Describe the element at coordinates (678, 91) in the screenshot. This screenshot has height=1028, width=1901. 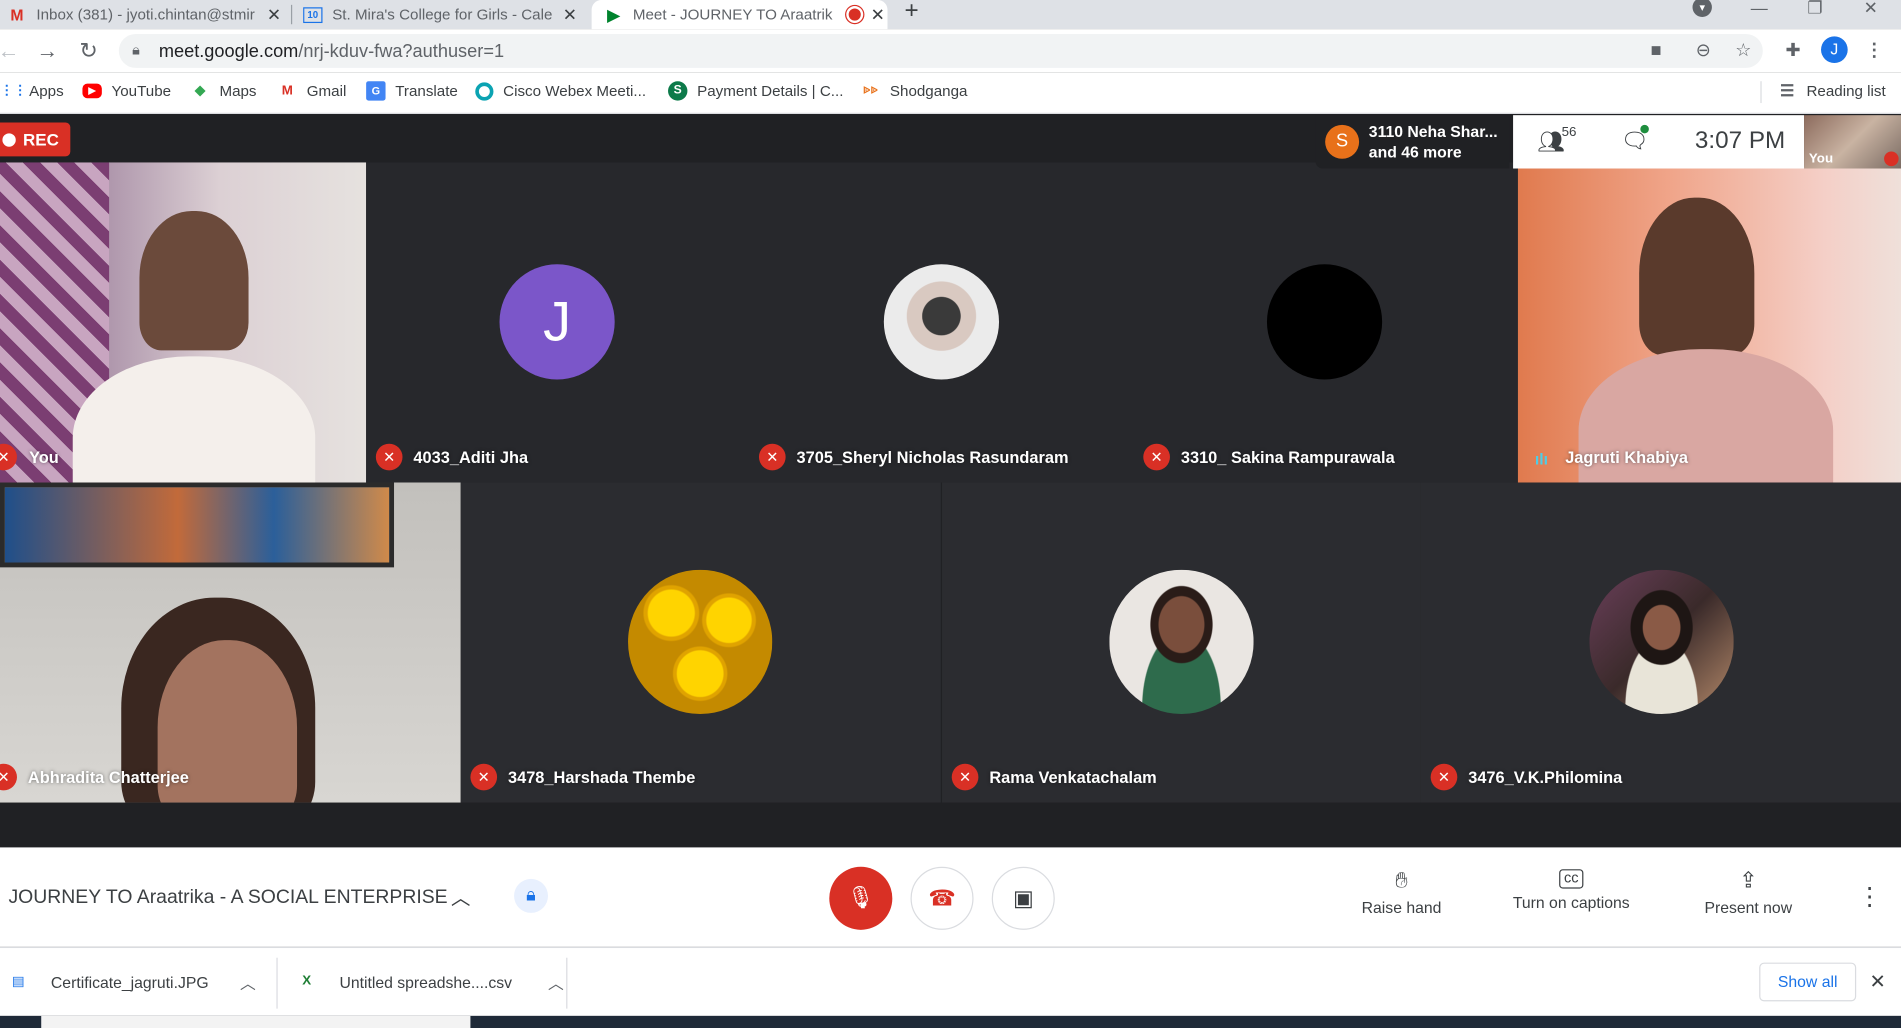
I see `payment-icon: S` at that location.